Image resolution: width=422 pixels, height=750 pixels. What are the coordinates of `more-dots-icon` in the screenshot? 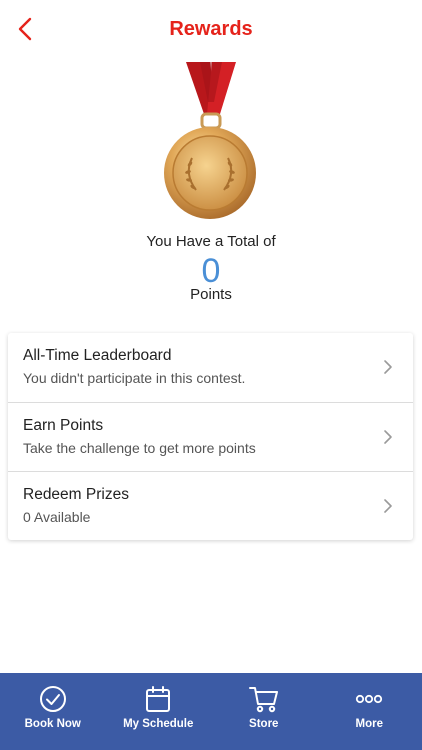 It's located at (369, 699).